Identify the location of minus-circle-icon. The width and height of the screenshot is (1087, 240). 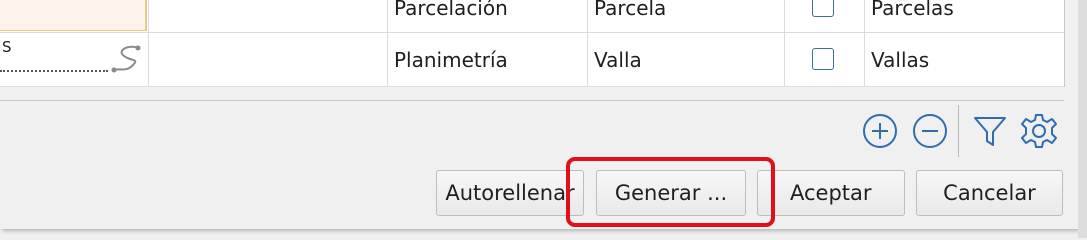
(930, 131).